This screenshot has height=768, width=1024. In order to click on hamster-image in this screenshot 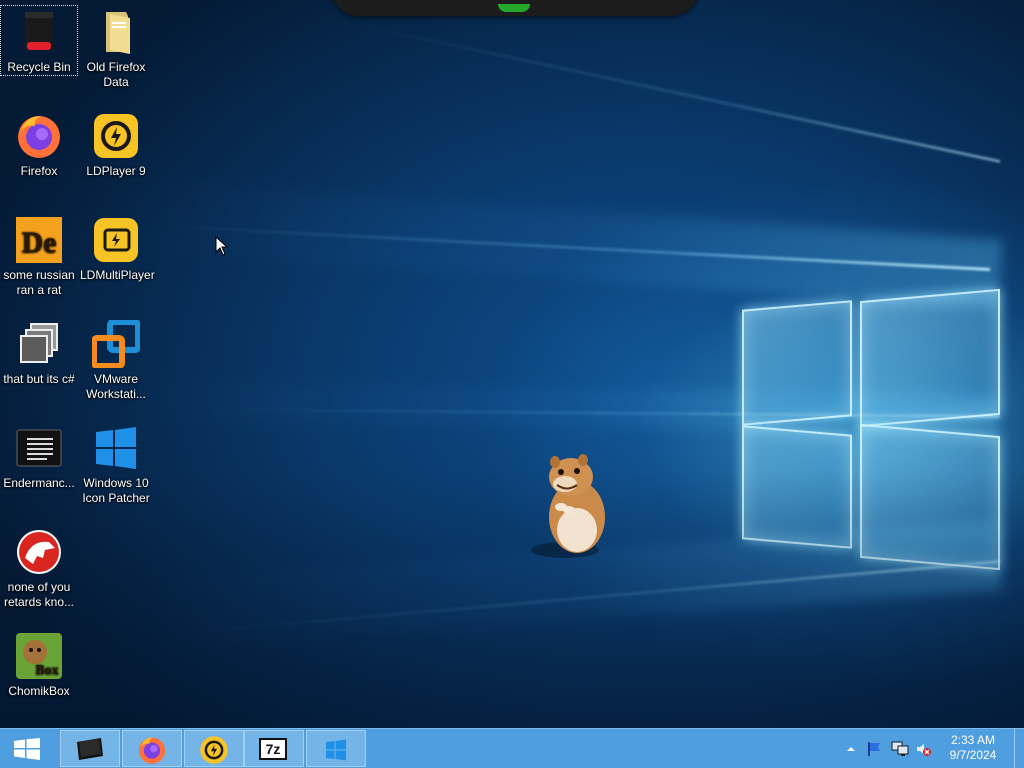, I will do `click(568, 506)`.